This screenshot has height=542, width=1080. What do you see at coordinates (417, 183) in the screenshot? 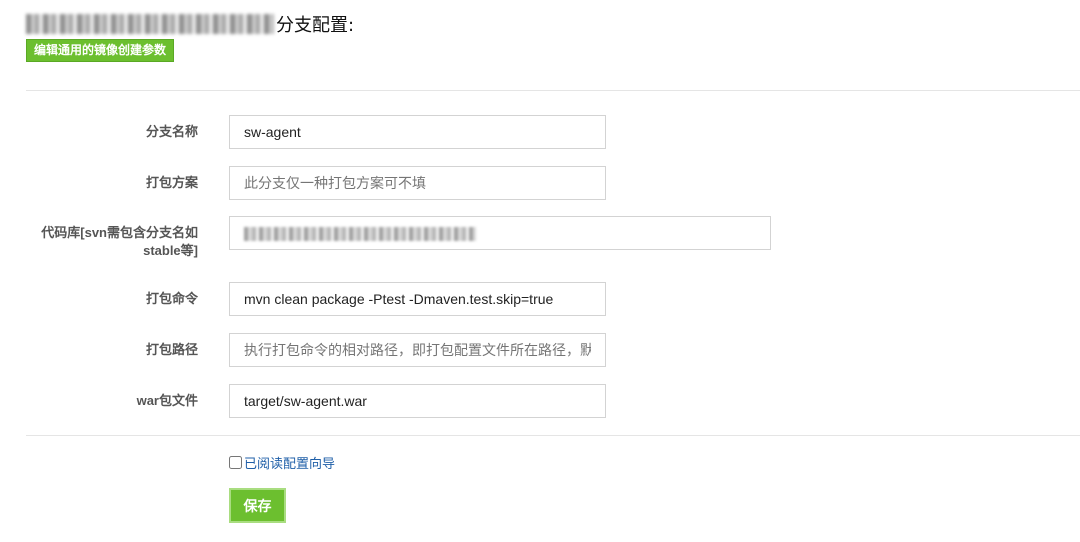
I see `package-scheme-input` at bounding box center [417, 183].